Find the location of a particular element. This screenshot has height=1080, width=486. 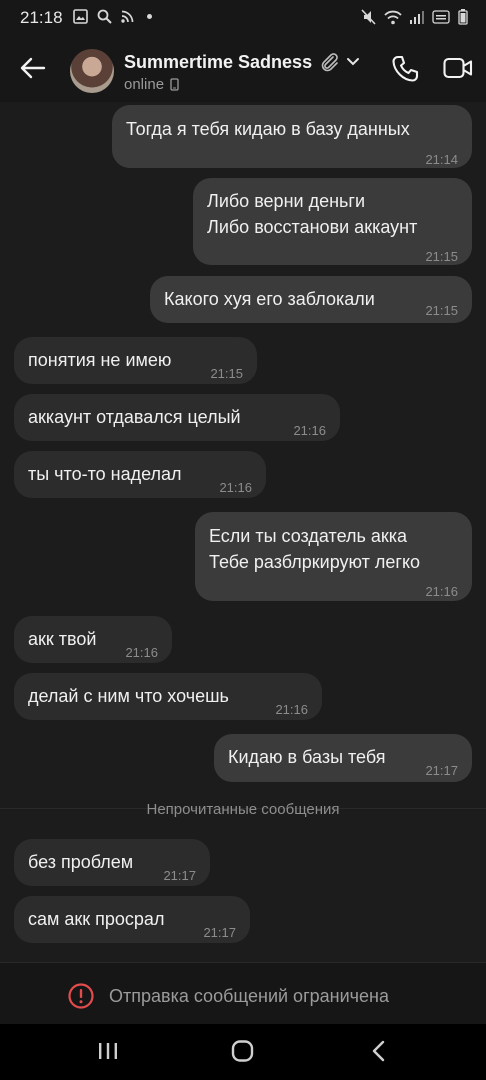

message-time: 21:14 is located at coordinates (441, 159).